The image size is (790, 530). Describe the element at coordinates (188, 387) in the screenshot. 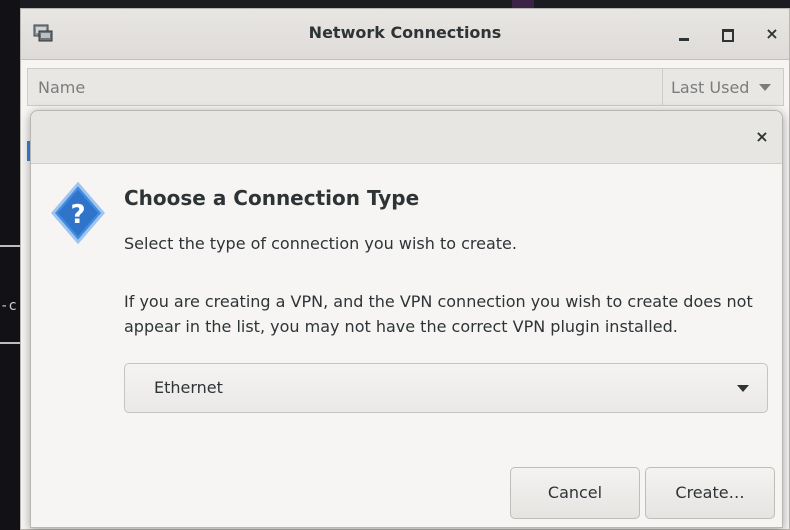

I see `connection-type-value: Ethernet` at that location.